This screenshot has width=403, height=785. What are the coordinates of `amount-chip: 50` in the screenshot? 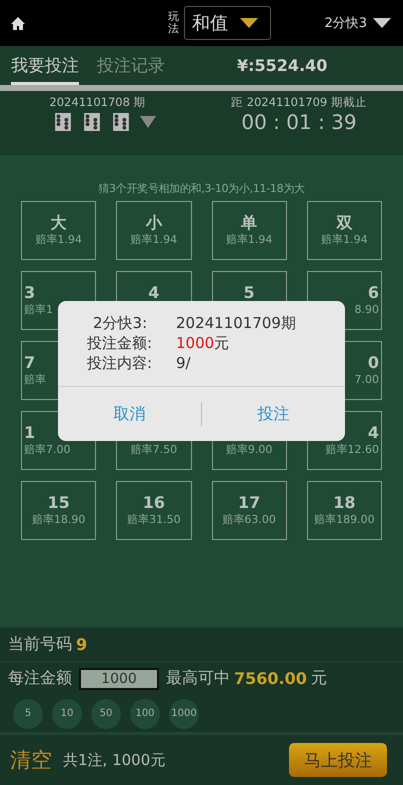 It's located at (106, 713).